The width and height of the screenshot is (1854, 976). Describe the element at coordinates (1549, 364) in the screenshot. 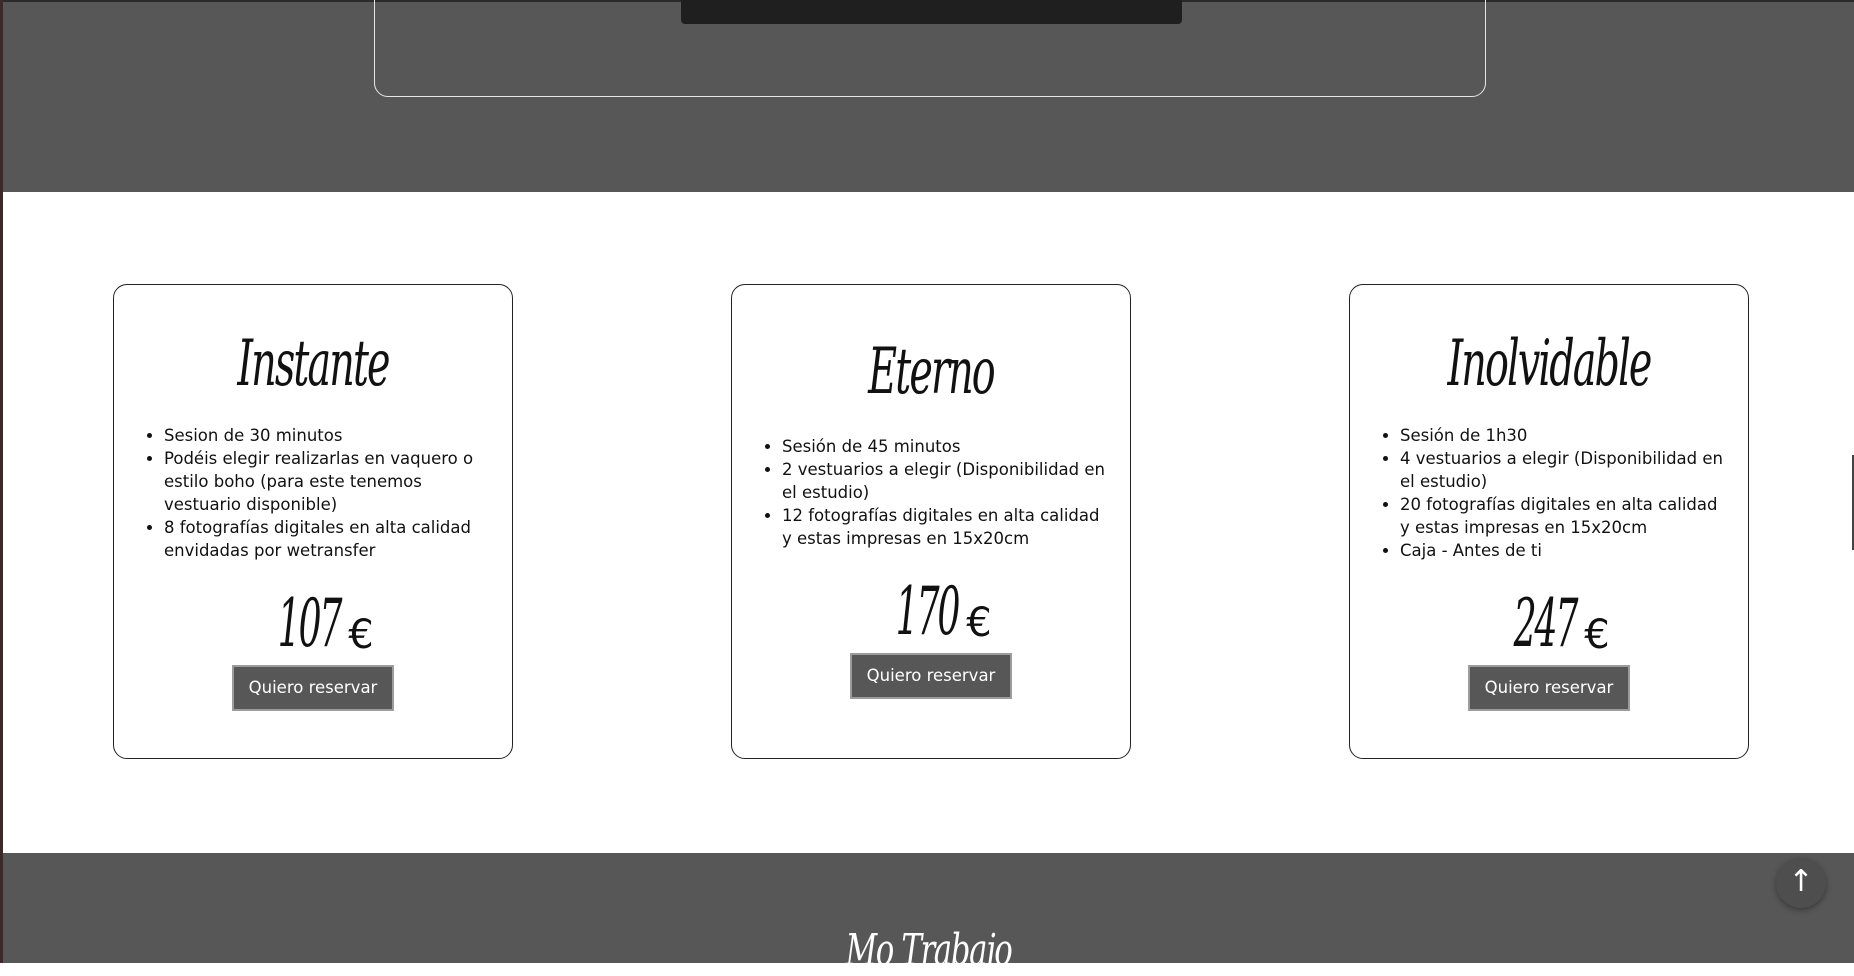

I see `package-title: Inolvidable` at that location.